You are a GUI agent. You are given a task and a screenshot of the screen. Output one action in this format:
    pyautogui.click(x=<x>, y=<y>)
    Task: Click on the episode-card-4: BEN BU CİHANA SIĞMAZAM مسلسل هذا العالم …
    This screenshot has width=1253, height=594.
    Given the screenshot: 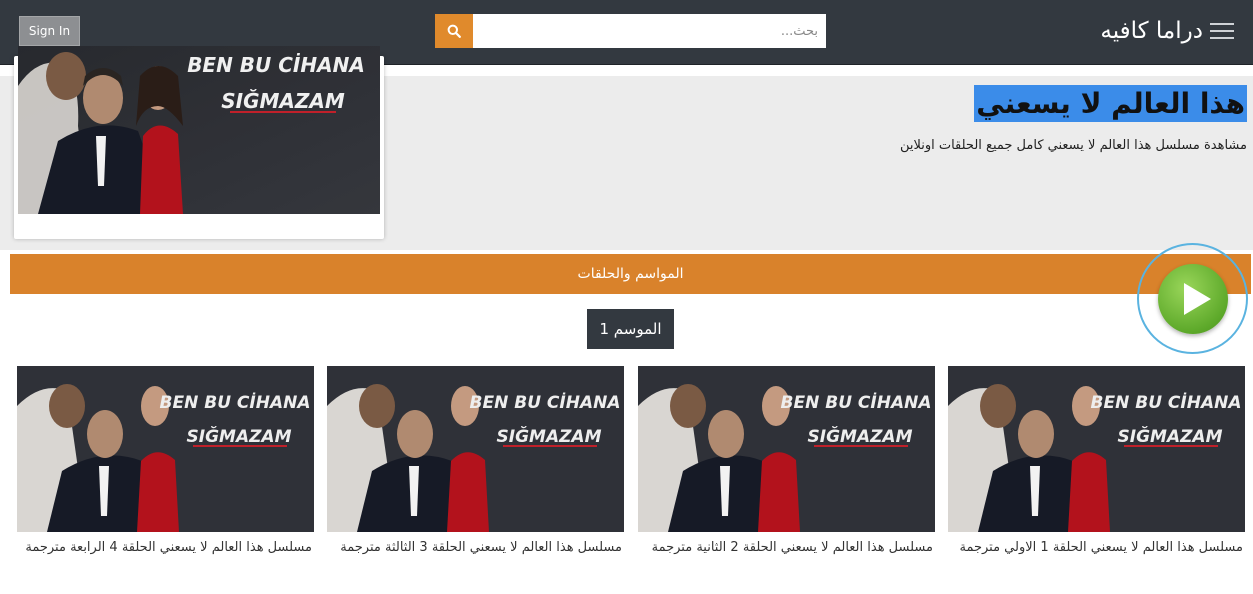 What is the action you would take?
    pyautogui.click(x=165, y=461)
    